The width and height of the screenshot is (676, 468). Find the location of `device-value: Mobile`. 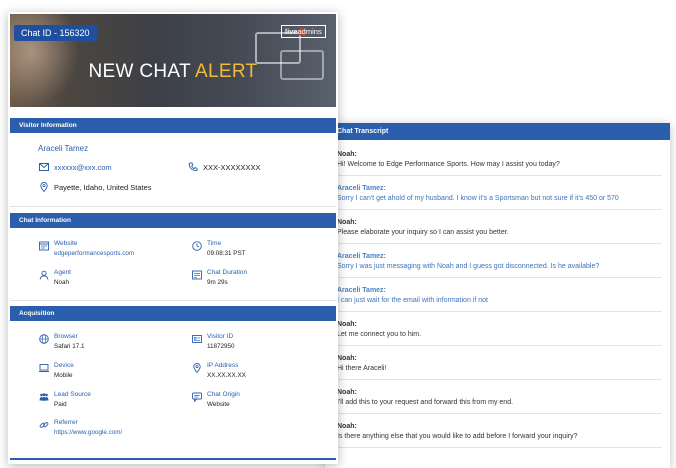

device-value: Mobile is located at coordinates (63, 375).